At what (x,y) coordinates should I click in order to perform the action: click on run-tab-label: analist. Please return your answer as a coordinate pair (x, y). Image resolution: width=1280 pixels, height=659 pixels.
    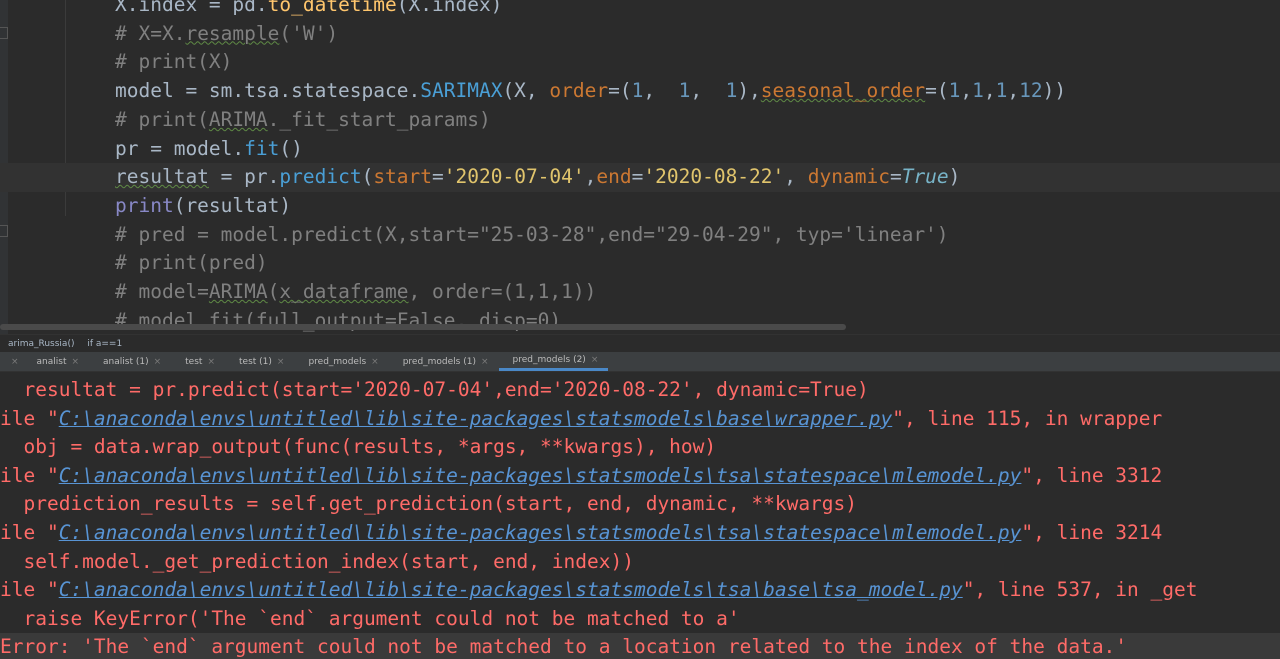
    Looking at the image, I should click on (51, 361).